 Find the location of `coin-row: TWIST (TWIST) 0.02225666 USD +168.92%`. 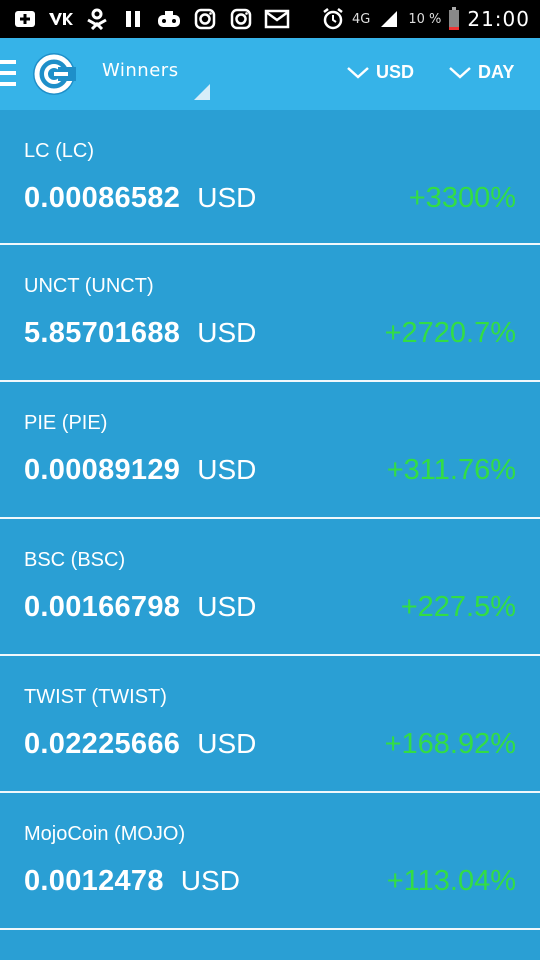

coin-row: TWIST (TWIST) 0.02225666 USD +168.92% is located at coordinates (270, 724).